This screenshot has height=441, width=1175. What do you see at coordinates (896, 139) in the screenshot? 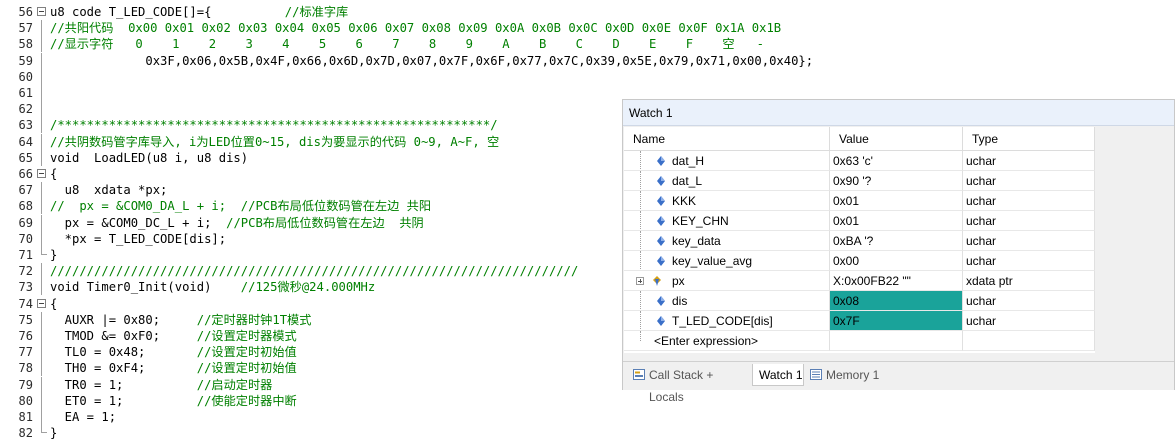
I see `column-header-value: Value` at bounding box center [896, 139].